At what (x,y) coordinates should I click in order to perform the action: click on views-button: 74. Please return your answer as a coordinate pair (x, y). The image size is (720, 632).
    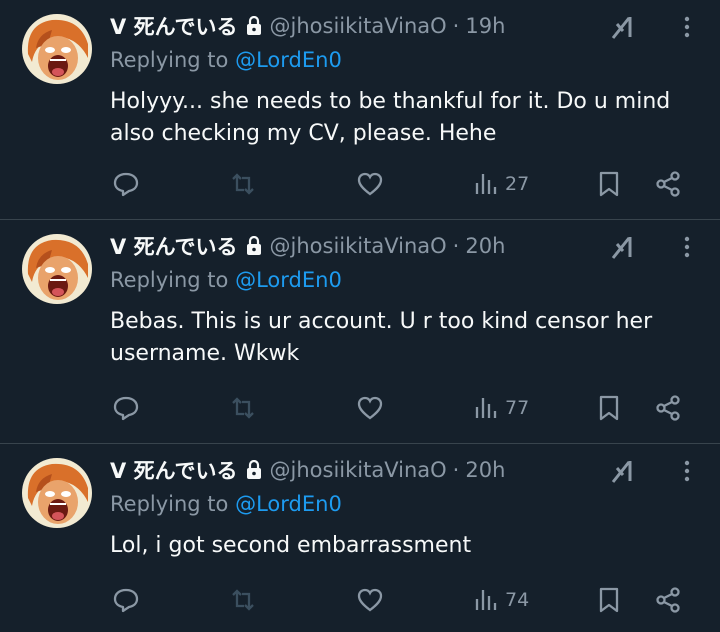
    Looking at the image, I should click on (501, 600).